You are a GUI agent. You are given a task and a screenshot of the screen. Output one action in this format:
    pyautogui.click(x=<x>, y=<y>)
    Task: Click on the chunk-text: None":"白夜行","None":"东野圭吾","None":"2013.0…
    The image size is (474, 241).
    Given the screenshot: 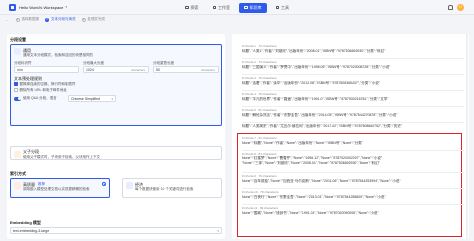 What is the action you would take?
    pyautogui.click(x=314, y=197)
    